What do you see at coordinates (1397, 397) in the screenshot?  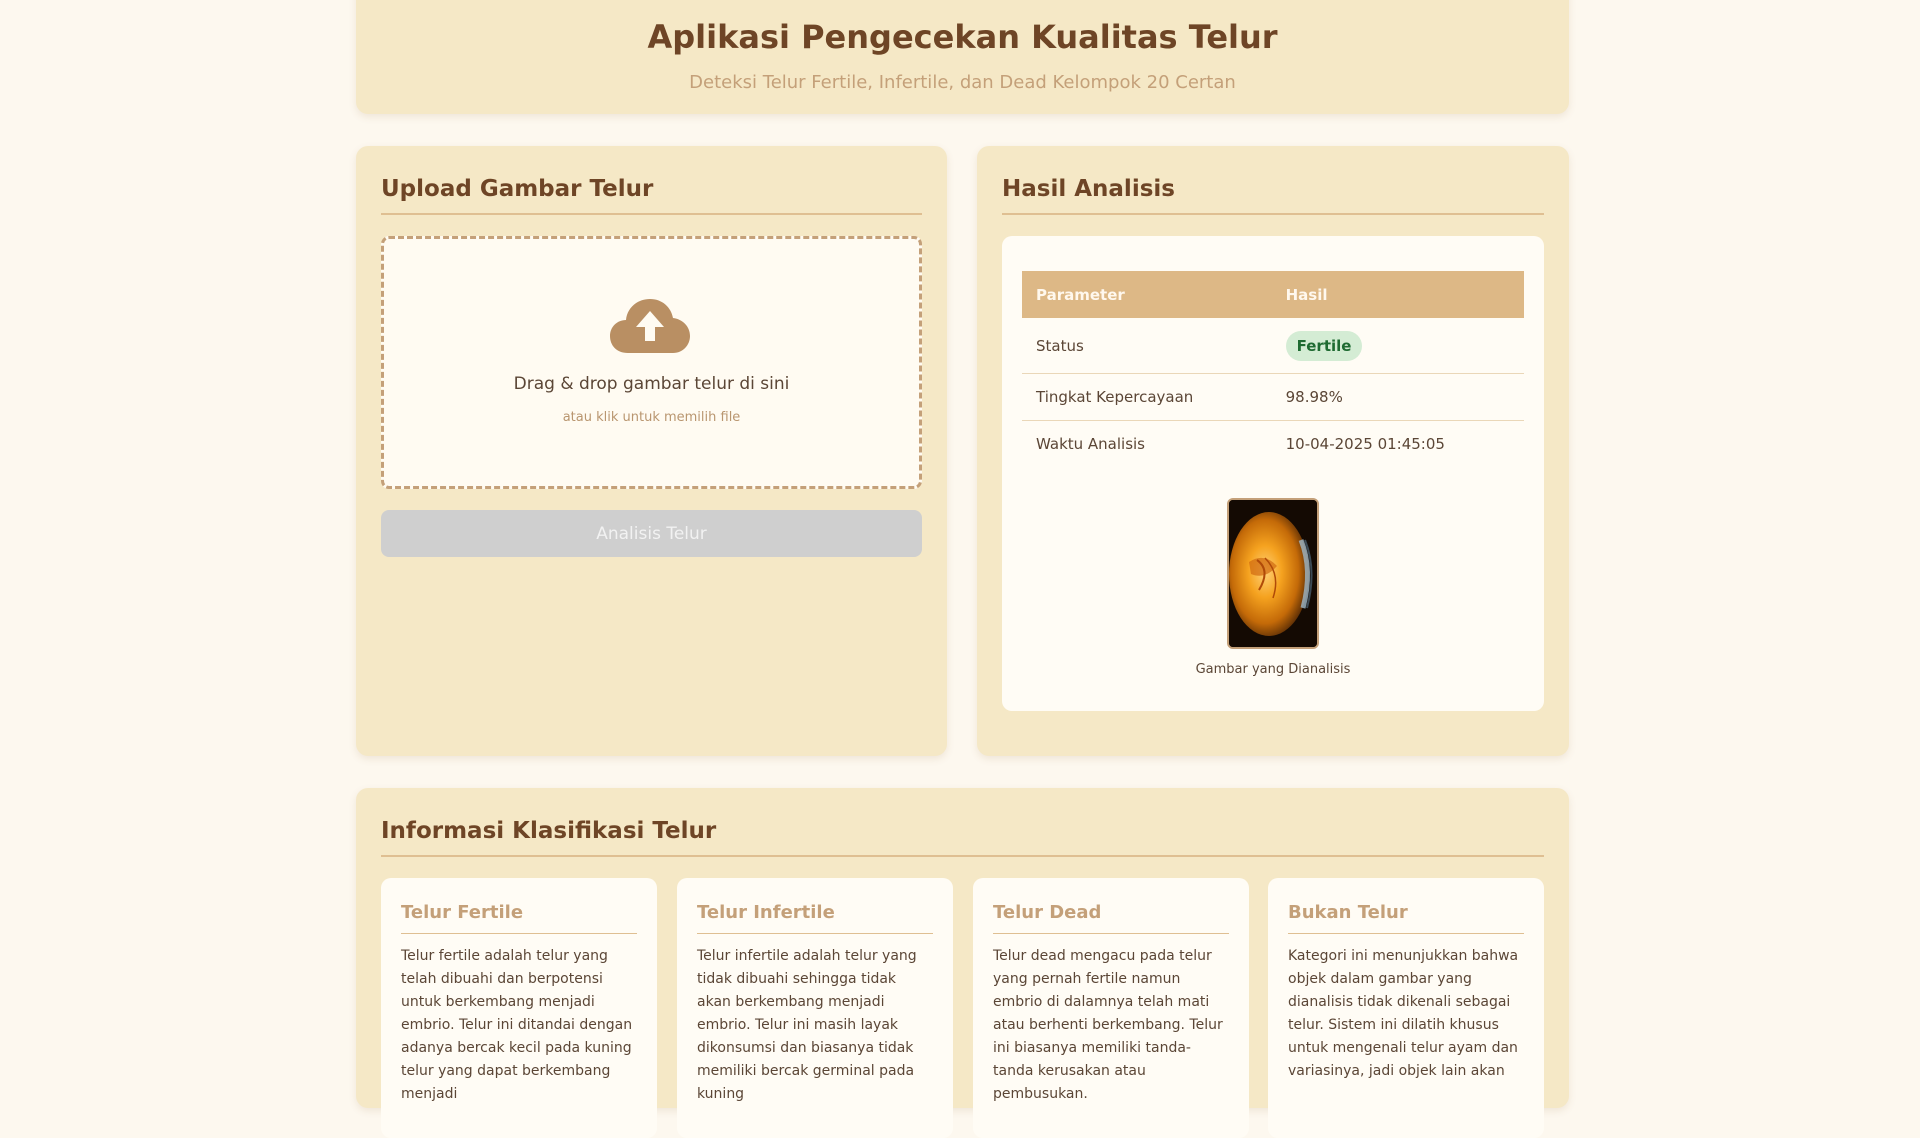 I see `table-cell-value: 98.98%` at bounding box center [1397, 397].